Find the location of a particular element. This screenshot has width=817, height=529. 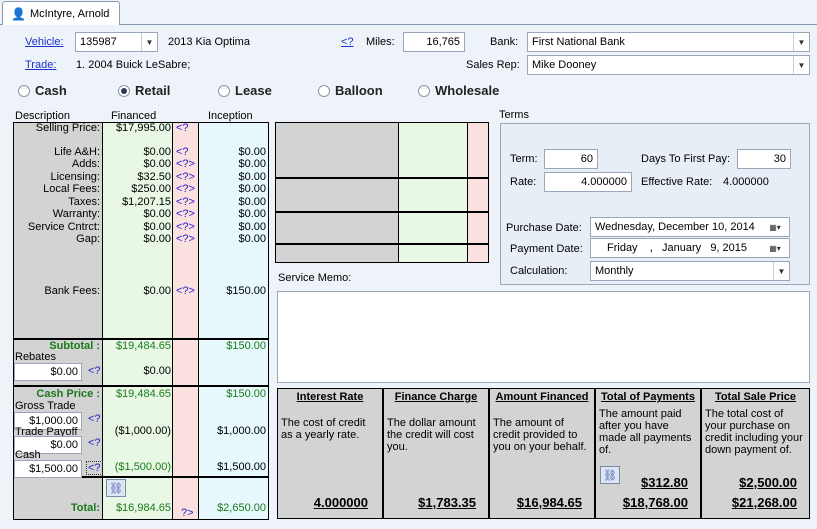

cash-help: <? is located at coordinates (94, 468).